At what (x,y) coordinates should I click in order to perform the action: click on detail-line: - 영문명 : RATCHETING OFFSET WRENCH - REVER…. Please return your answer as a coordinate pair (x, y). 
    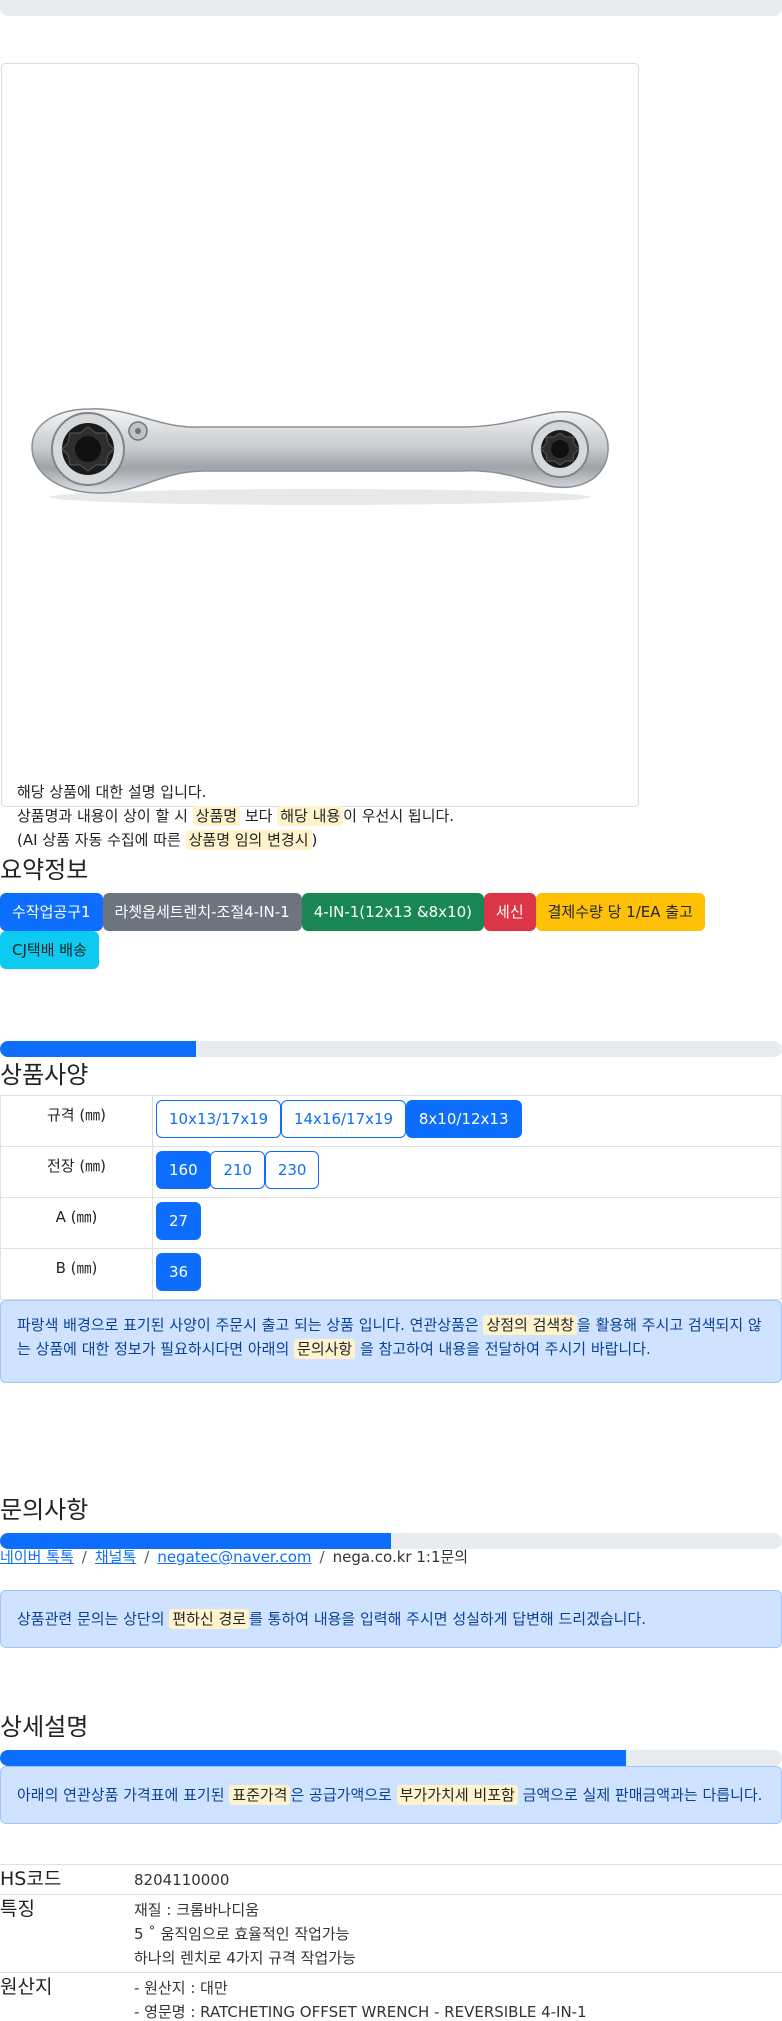
    Looking at the image, I should click on (360, 2012).